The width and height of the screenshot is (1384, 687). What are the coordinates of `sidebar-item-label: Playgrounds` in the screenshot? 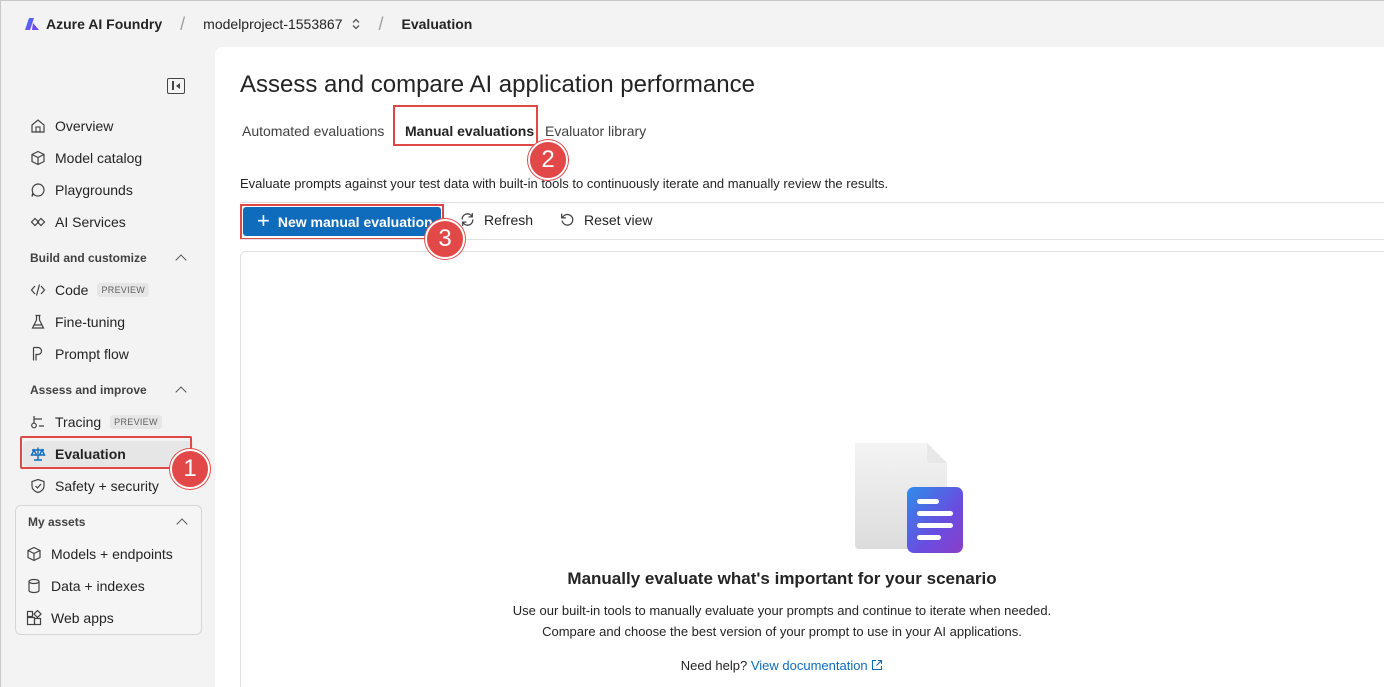 It's located at (94, 190).